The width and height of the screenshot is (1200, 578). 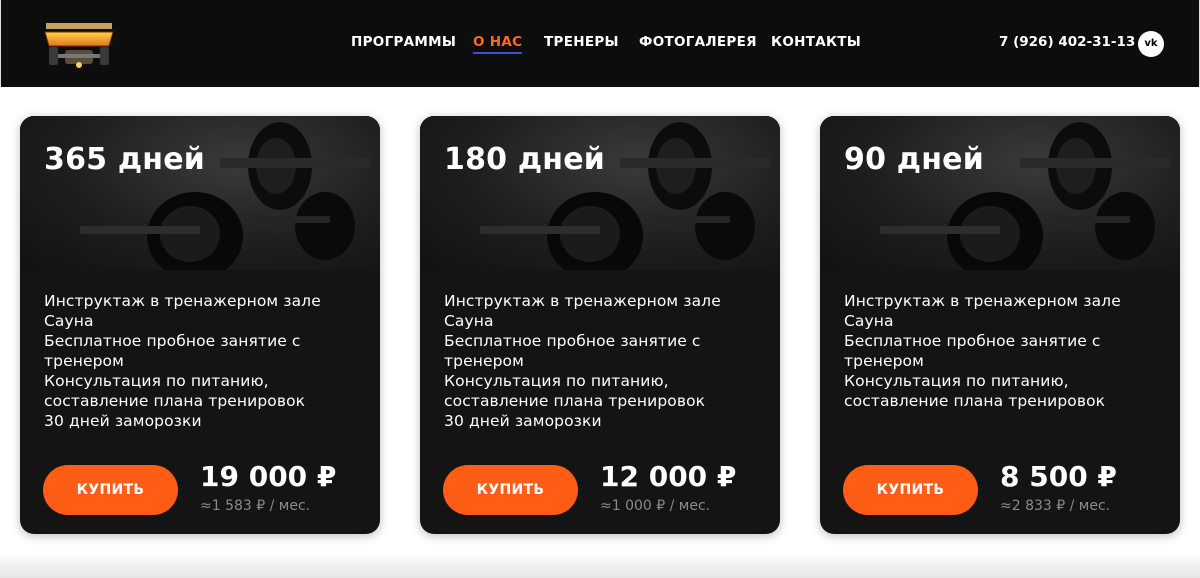 What do you see at coordinates (698, 42) in the screenshot?
I see `nav-item-gallery: ФОТОГАЛЕРЕЯ` at bounding box center [698, 42].